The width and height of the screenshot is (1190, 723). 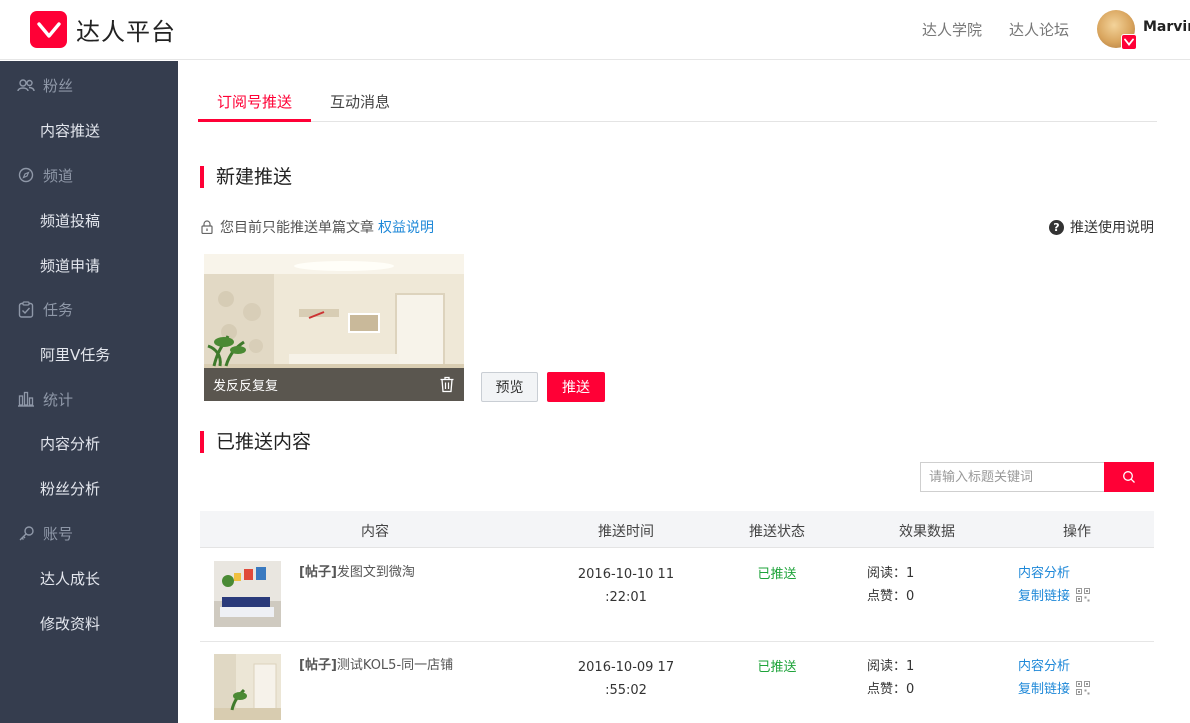 I want to click on v-logo-icon, so click(x=48, y=29).